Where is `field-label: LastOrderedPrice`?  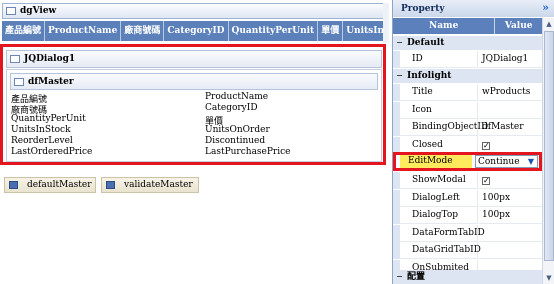 field-label: LastOrderedPrice is located at coordinates (51, 152).